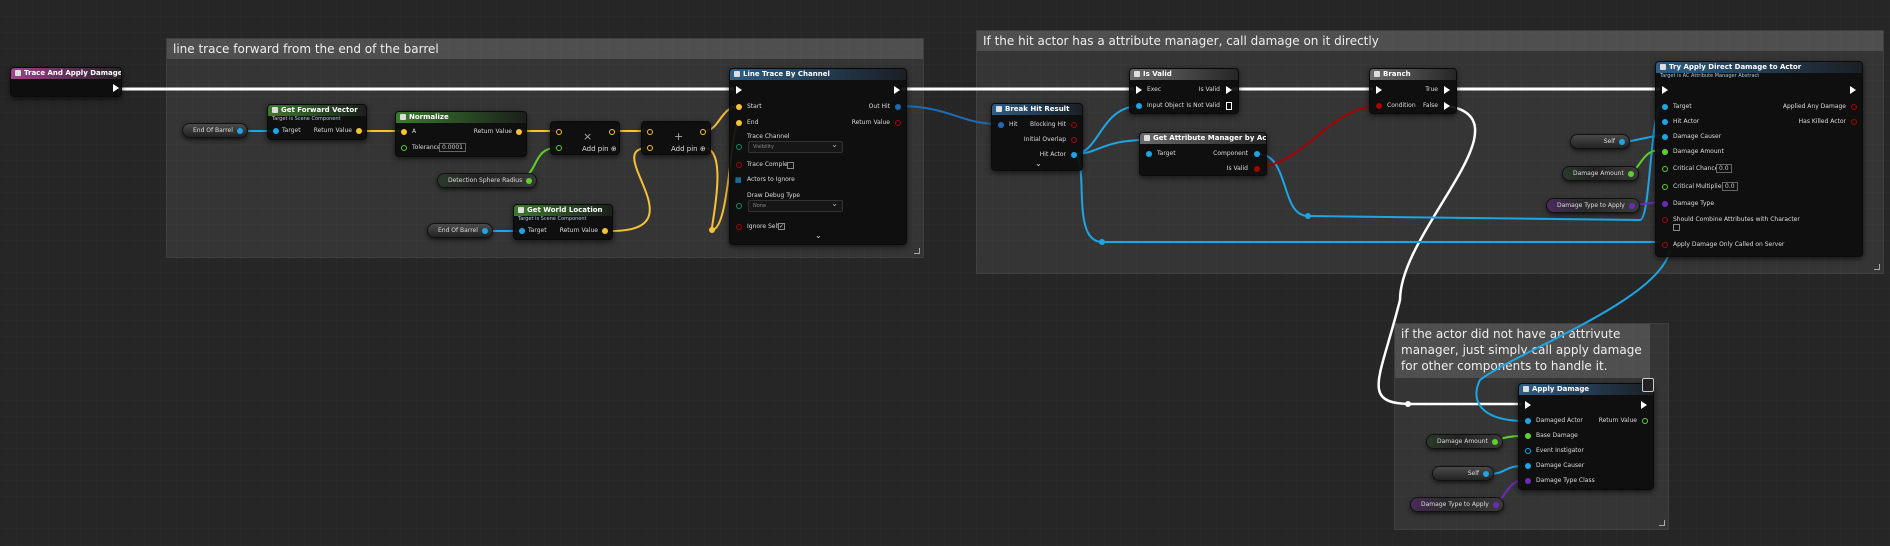 This screenshot has width=1890, height=546. I want to click on ignore-self-checkbox: ✓, so click(781, 226).